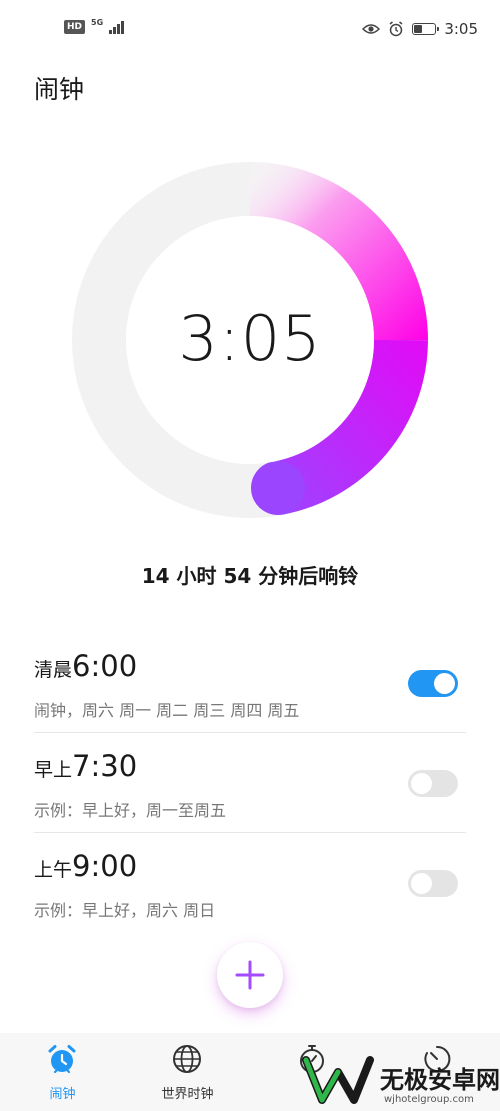  I want to click on alarm-period: 上午, so click(53, 870).